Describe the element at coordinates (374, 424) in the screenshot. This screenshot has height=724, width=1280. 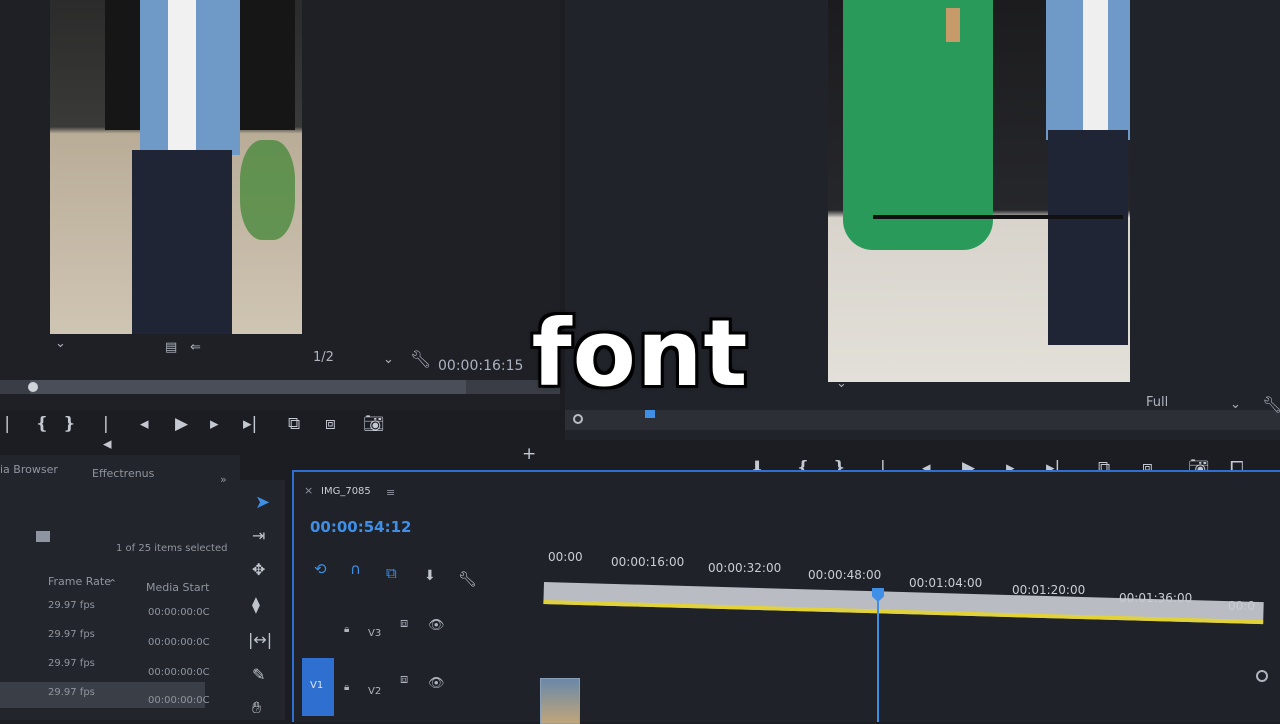
I see `camera-icon: 📷︎` at that location.